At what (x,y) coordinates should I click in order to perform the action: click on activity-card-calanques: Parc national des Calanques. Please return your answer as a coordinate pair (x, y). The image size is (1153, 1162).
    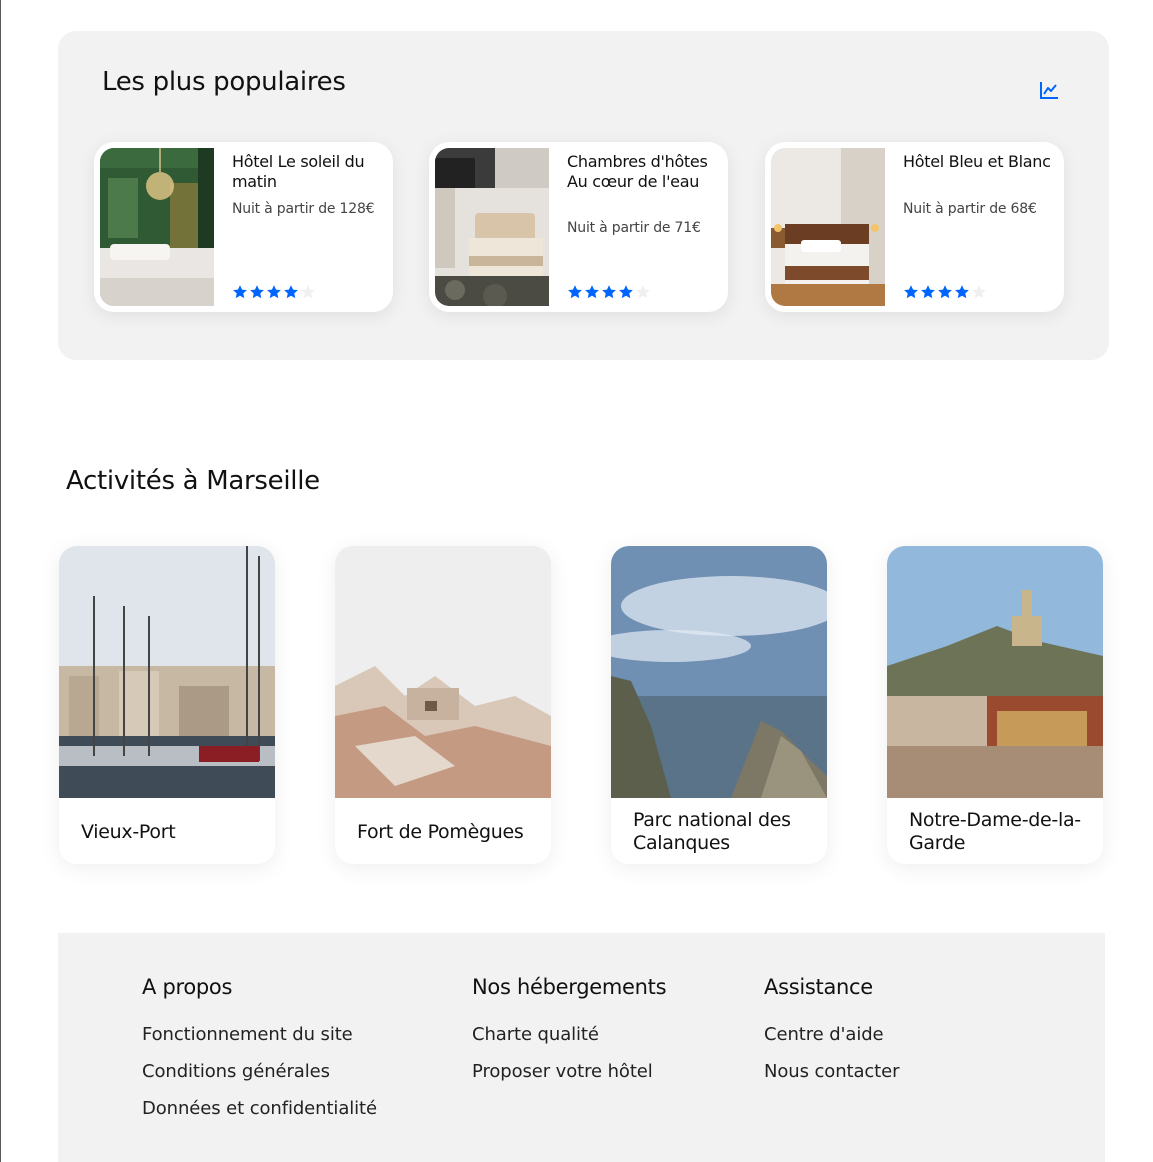
    Looking at the image, I should click on (719, 705).